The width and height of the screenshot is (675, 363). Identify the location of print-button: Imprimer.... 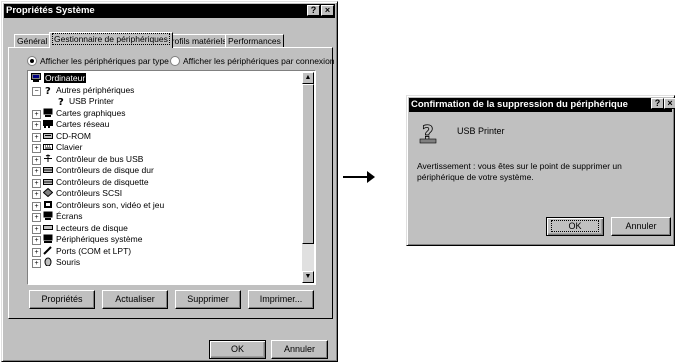
(281, 299).